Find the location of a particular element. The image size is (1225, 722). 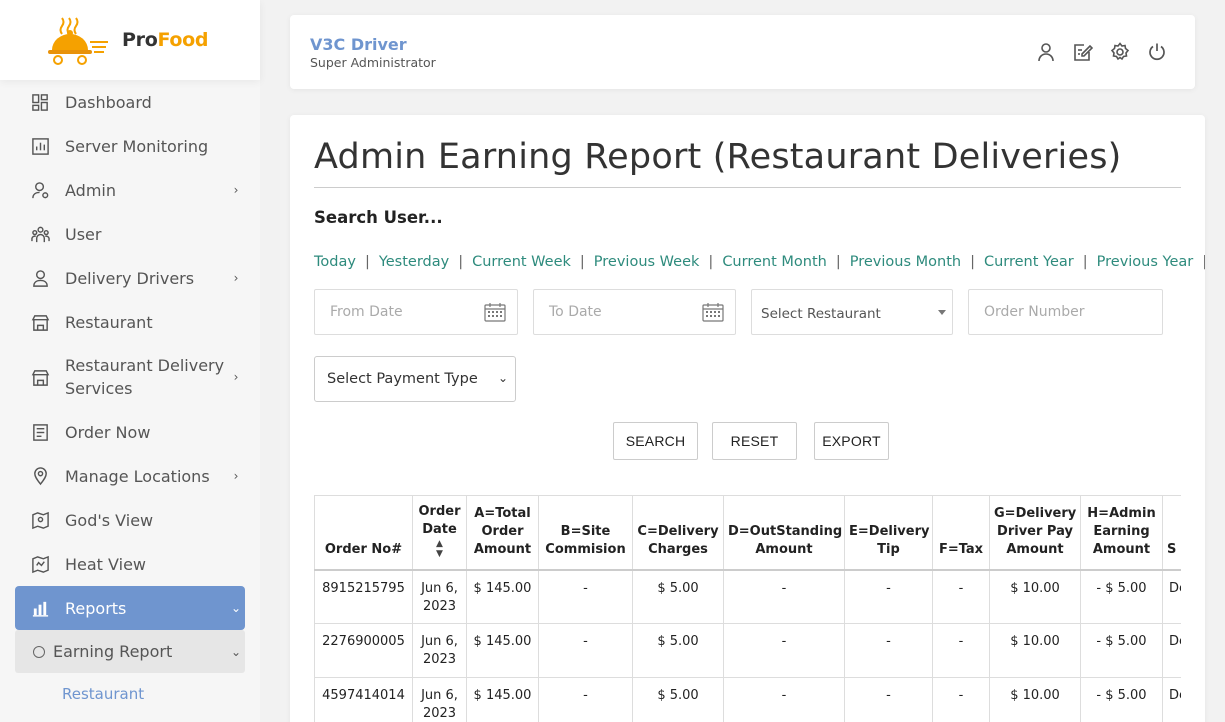

sidebar-subsubitem-restaurant: Restaurant is located at coordinates (103, 694).